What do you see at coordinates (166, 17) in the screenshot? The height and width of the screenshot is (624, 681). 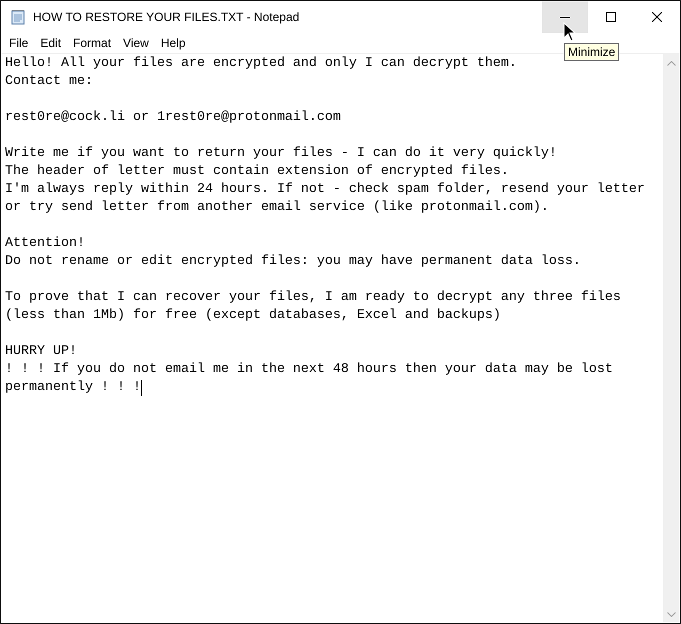 I see `window-title: HOW TO RESTORE YOUR FILES.TXT - Notepad` at bounding box center [166, 17].